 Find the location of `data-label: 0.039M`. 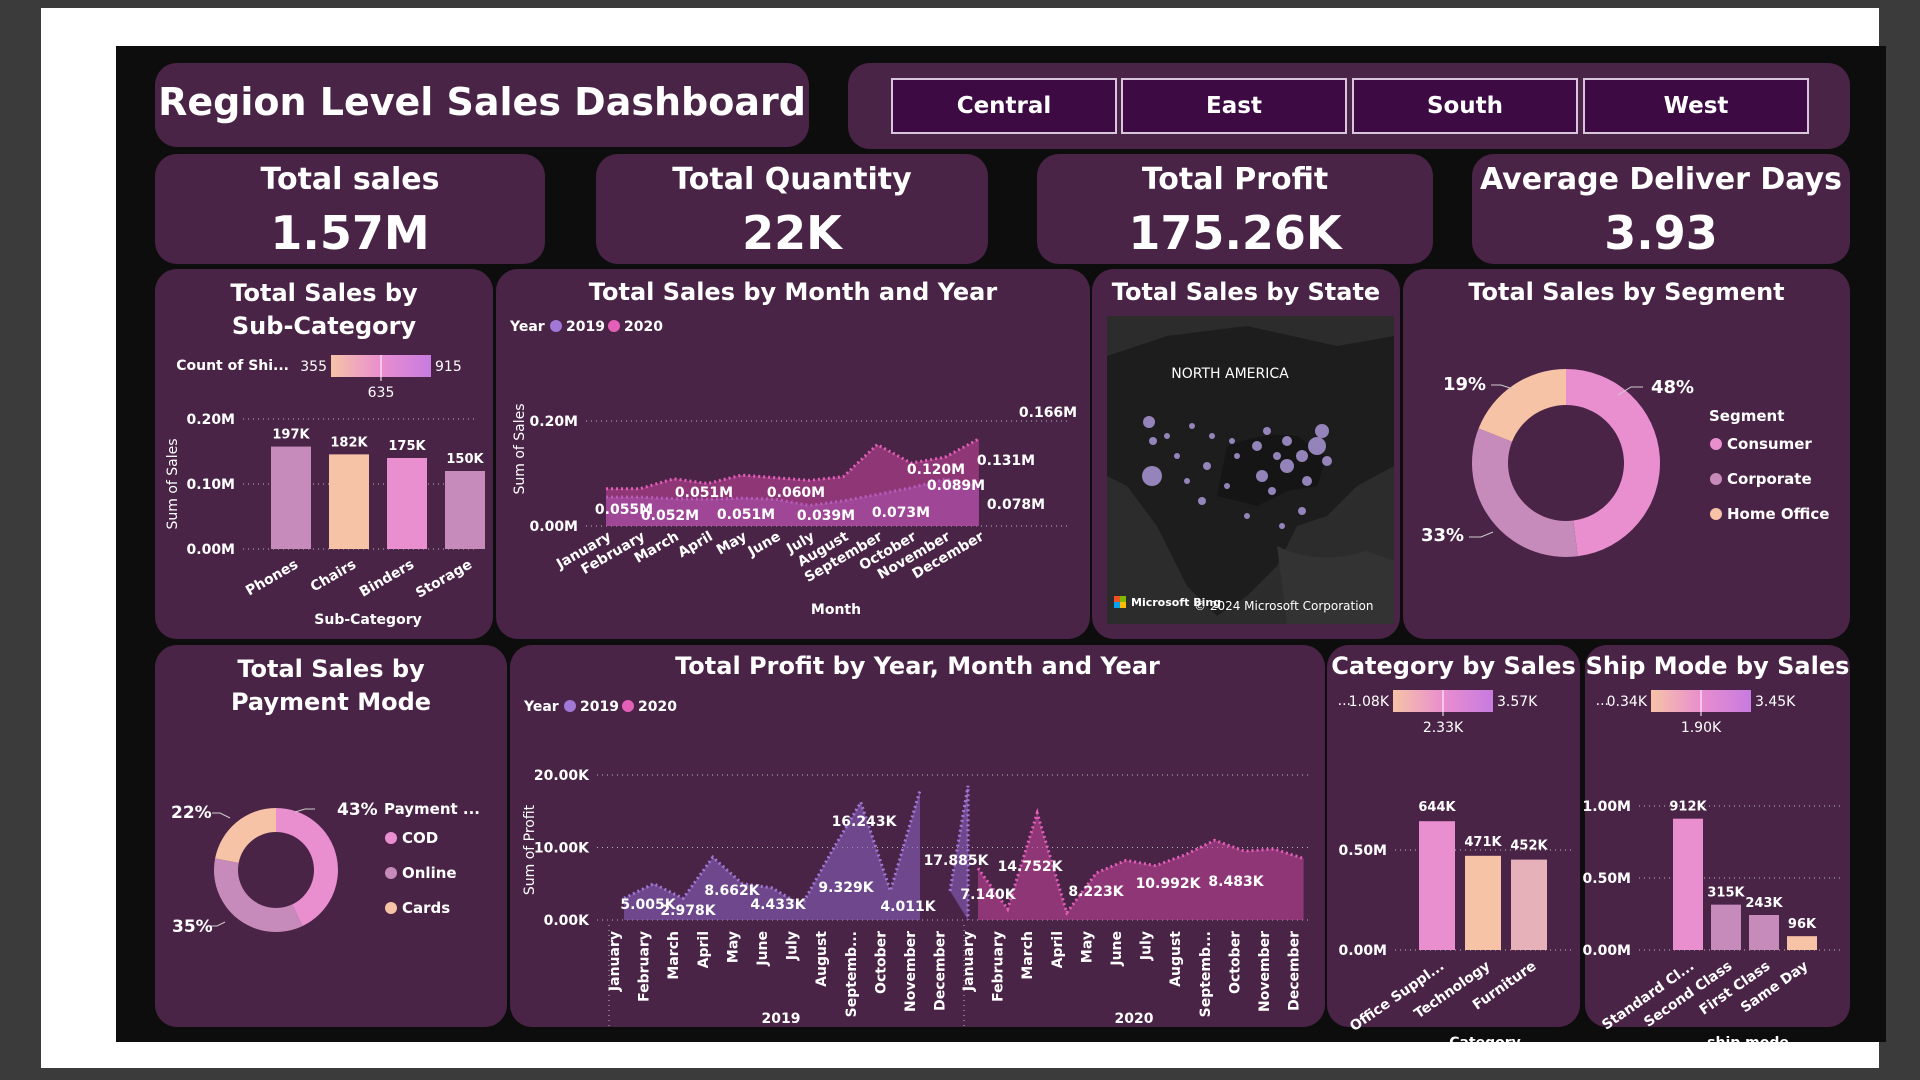

data-label: 0.039M is located at coordinates (826, 516).